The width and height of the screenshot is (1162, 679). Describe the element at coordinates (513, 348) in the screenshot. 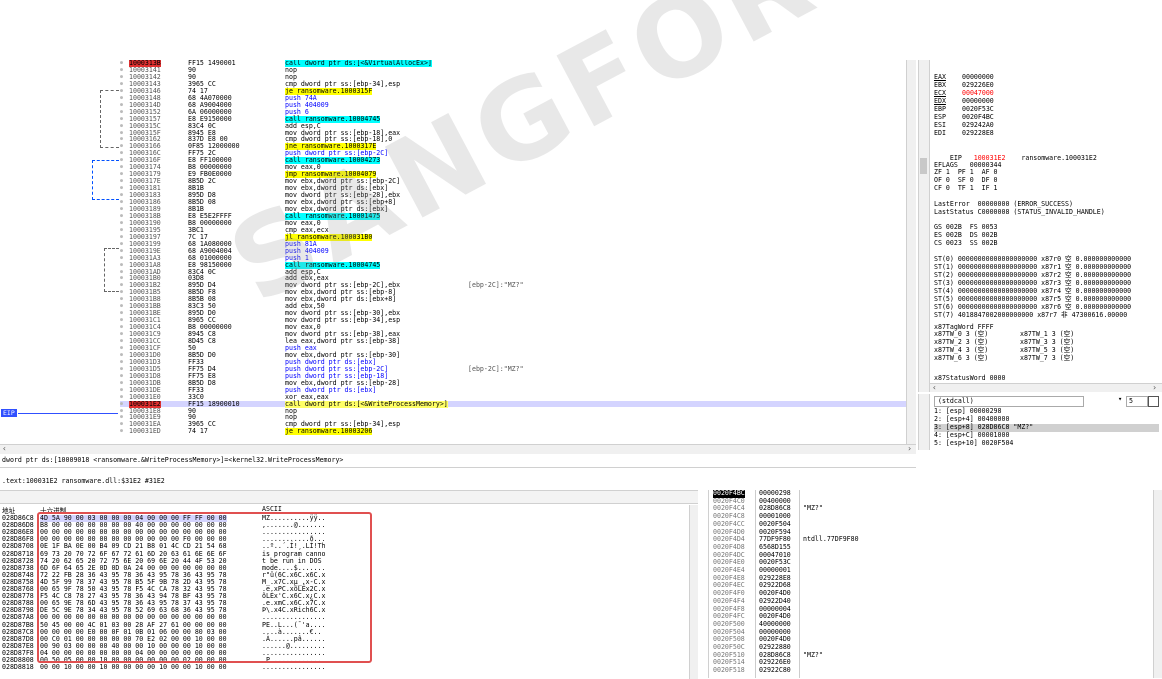

I see `disasm-row: ● 100031CF 50 push eax` at that location.